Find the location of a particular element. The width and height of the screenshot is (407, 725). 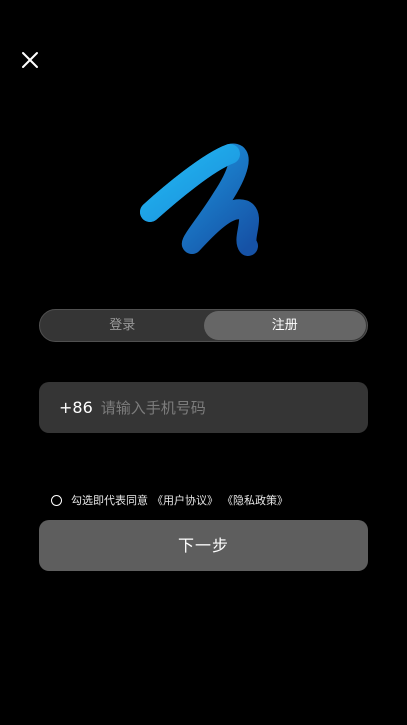

auth-tab-switch: 登录 注册 is located at coordinates (203, 325).